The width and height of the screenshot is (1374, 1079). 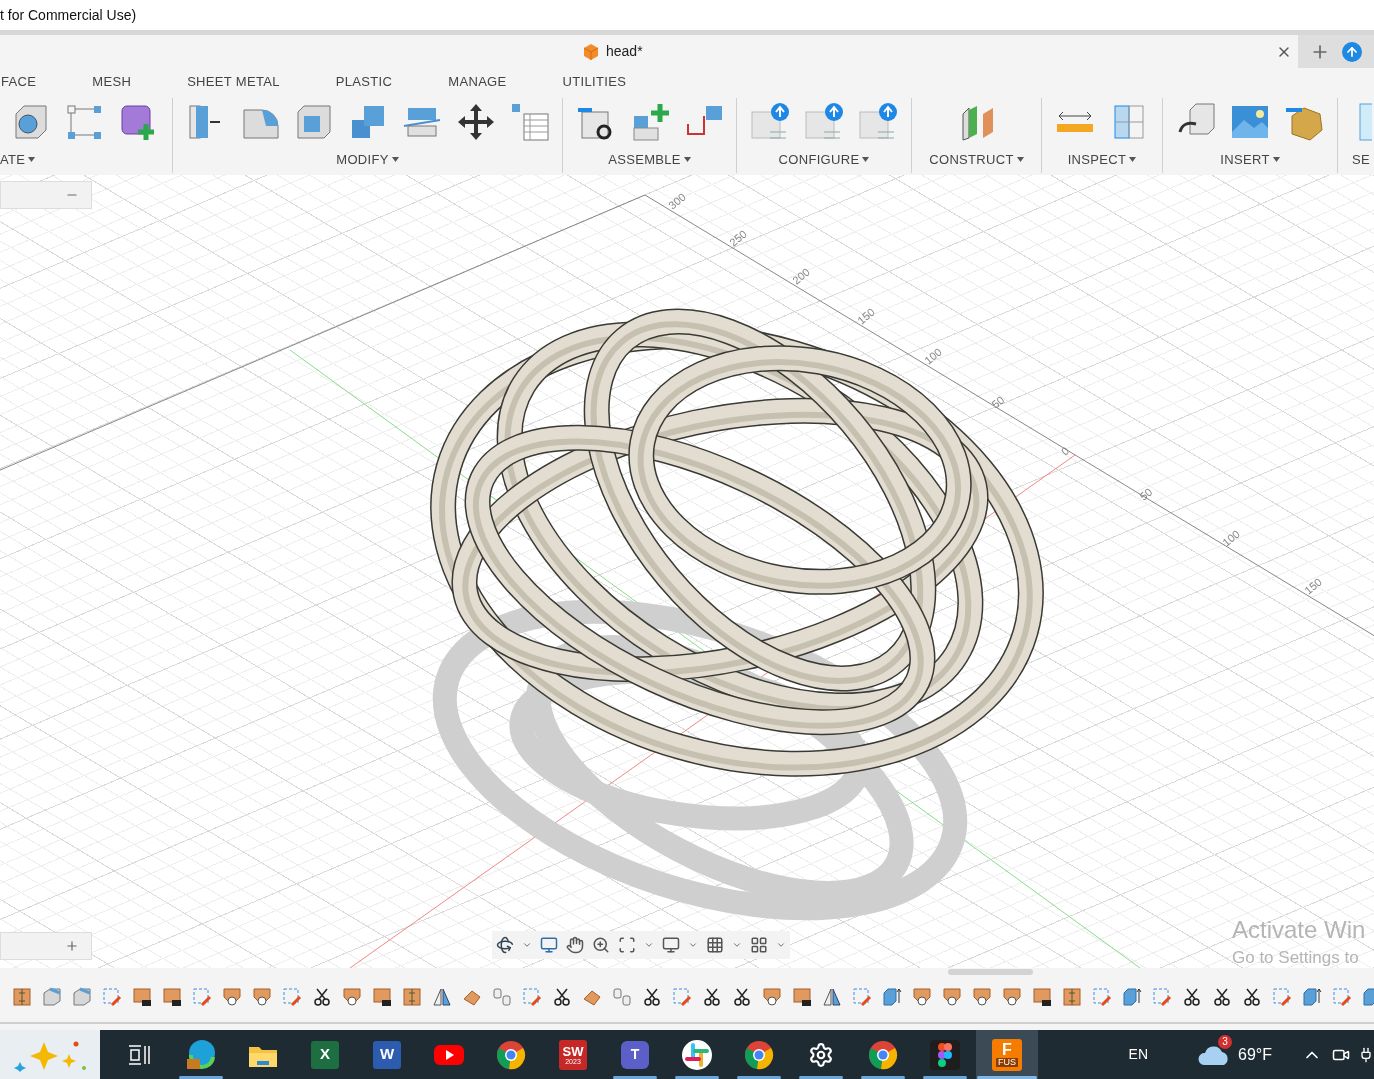 What do you see at coordinates (601, 945) in the screenshot?
I see `zoom-icon` at bounding box center [601, 945].